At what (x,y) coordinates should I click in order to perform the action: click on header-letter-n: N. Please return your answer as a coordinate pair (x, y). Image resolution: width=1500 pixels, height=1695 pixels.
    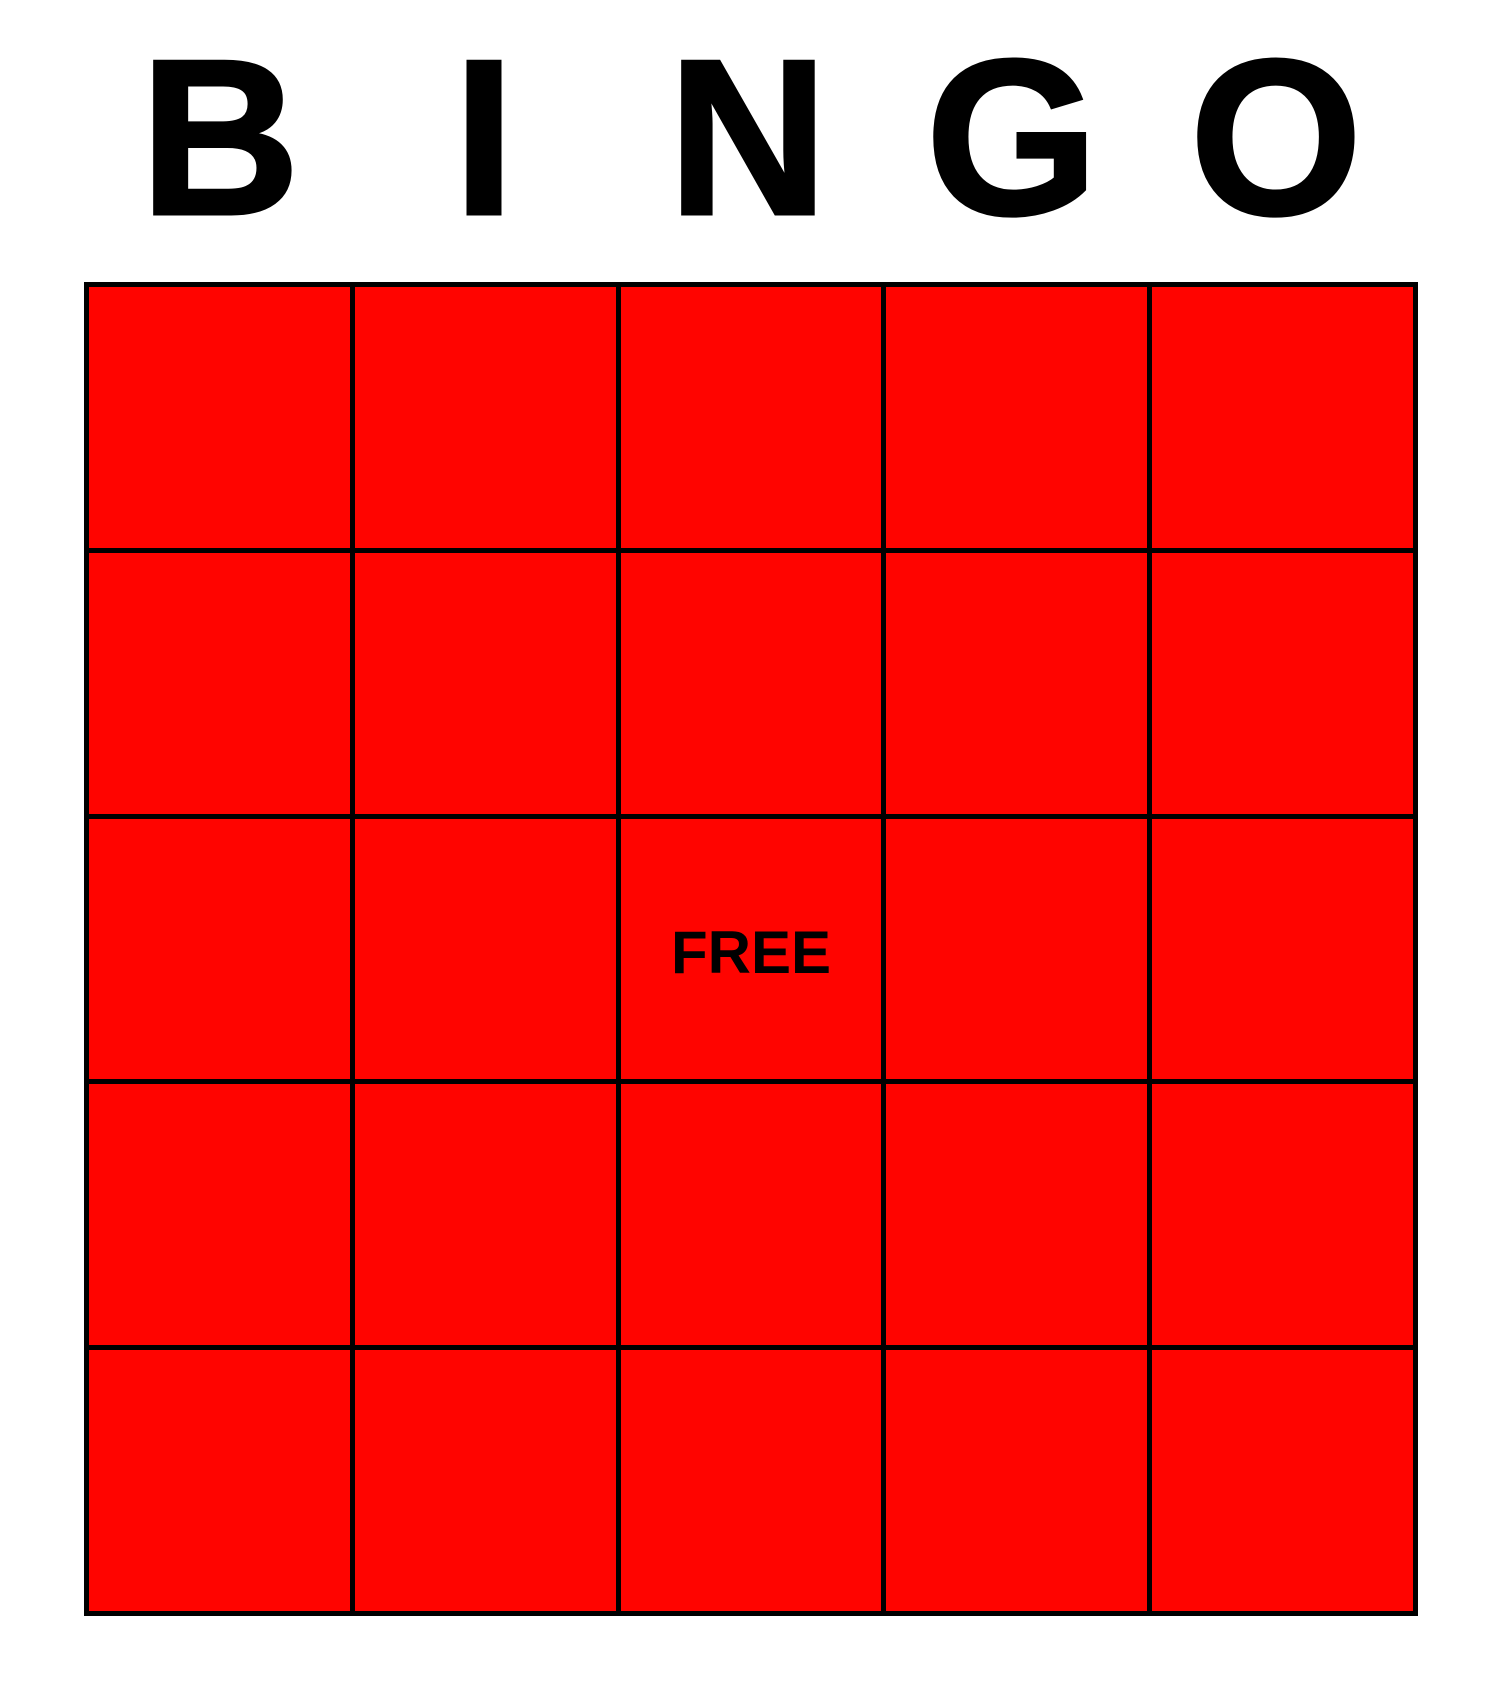
    Looking at the image, I should click on (747, 138).